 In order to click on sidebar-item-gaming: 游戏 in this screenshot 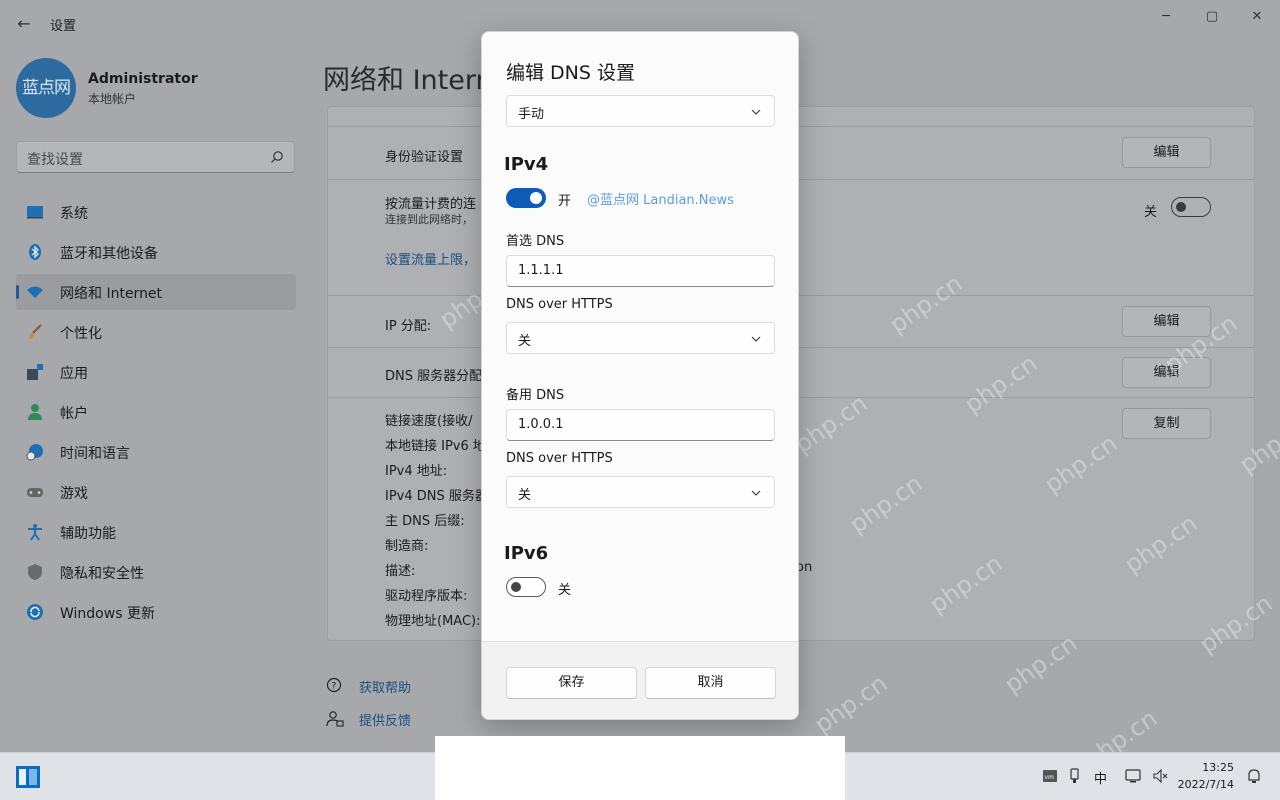, I will do `click(156, 492)`.